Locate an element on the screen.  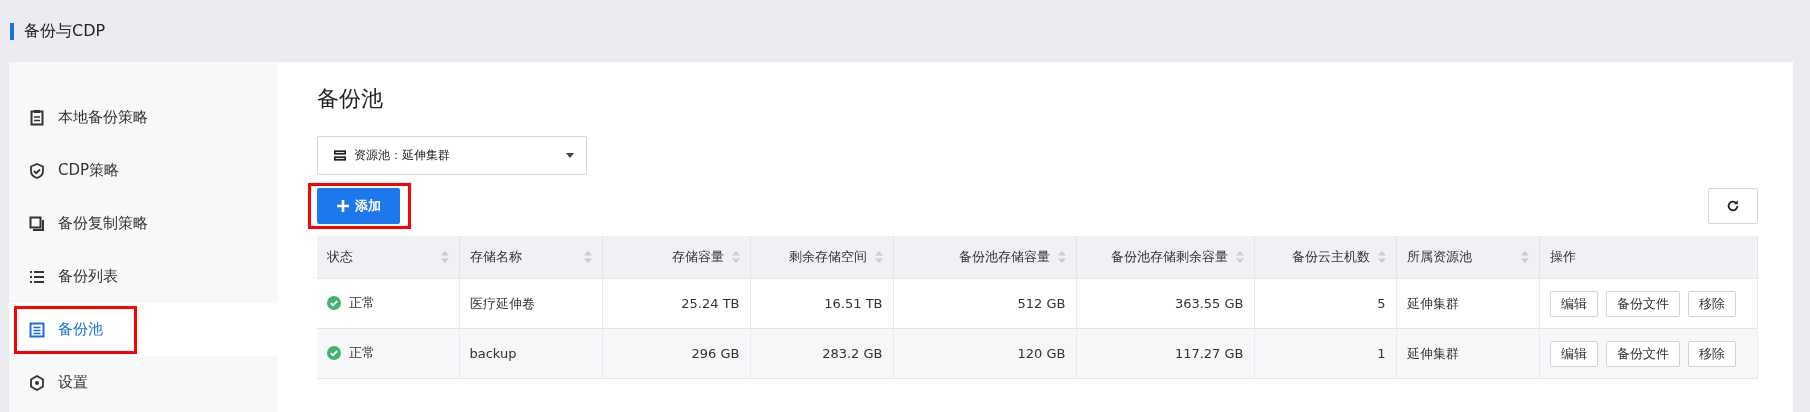
table-cell: 283.2 GB is located at coordinates (821, 353).